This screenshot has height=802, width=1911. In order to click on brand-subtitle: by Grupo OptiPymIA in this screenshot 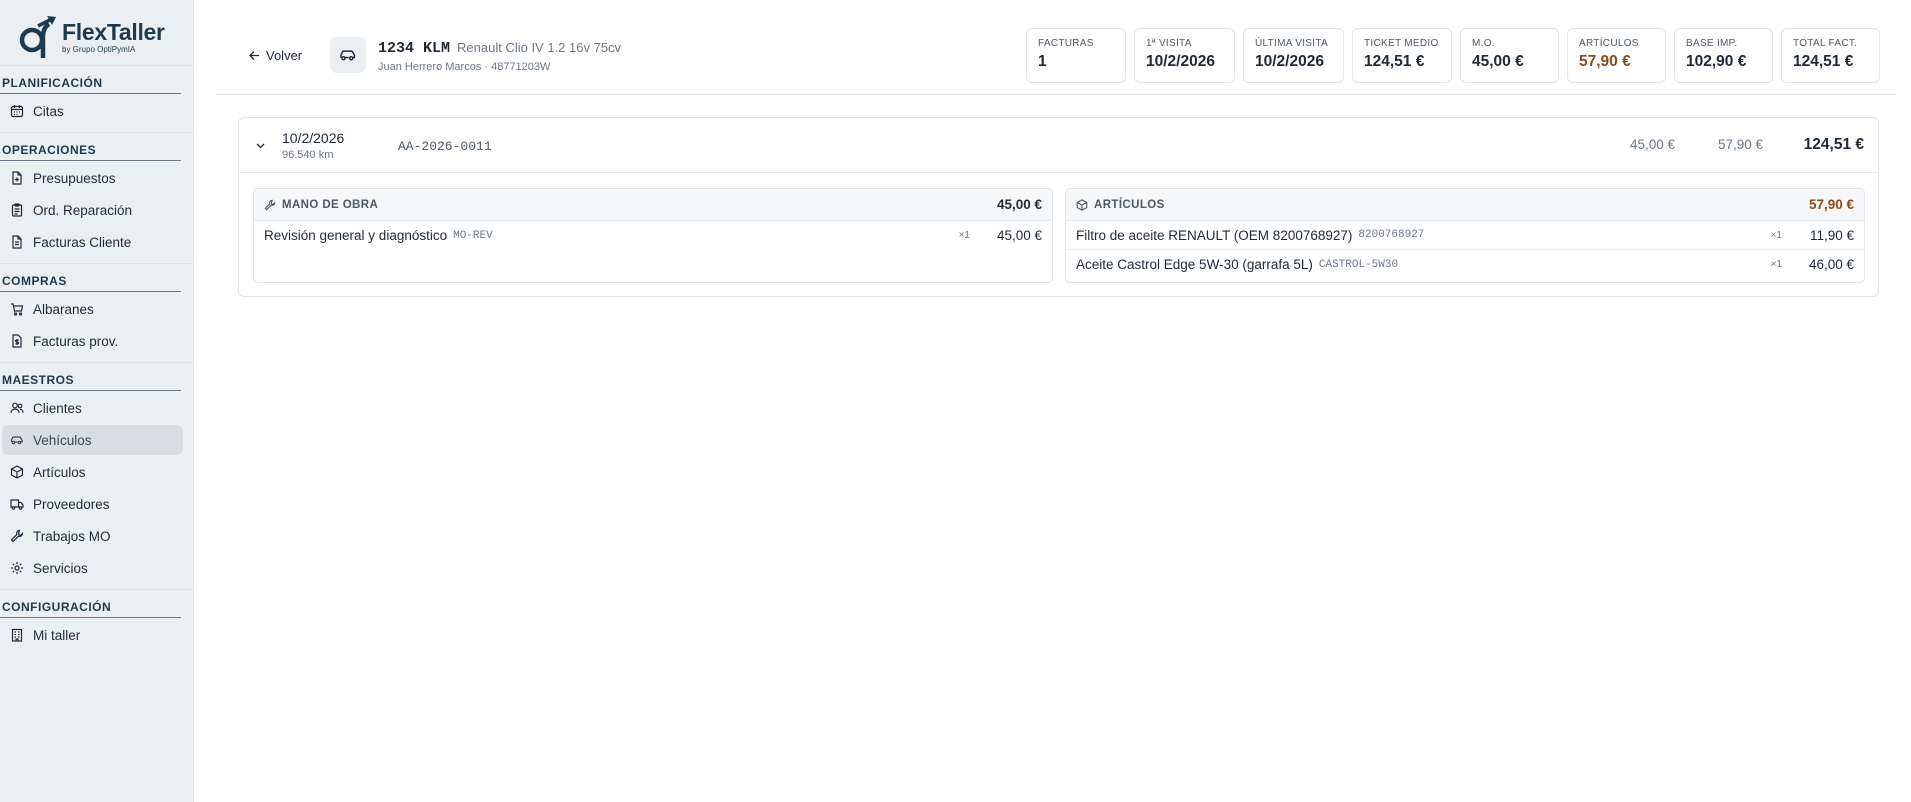, I will do `click(99, 49)`.